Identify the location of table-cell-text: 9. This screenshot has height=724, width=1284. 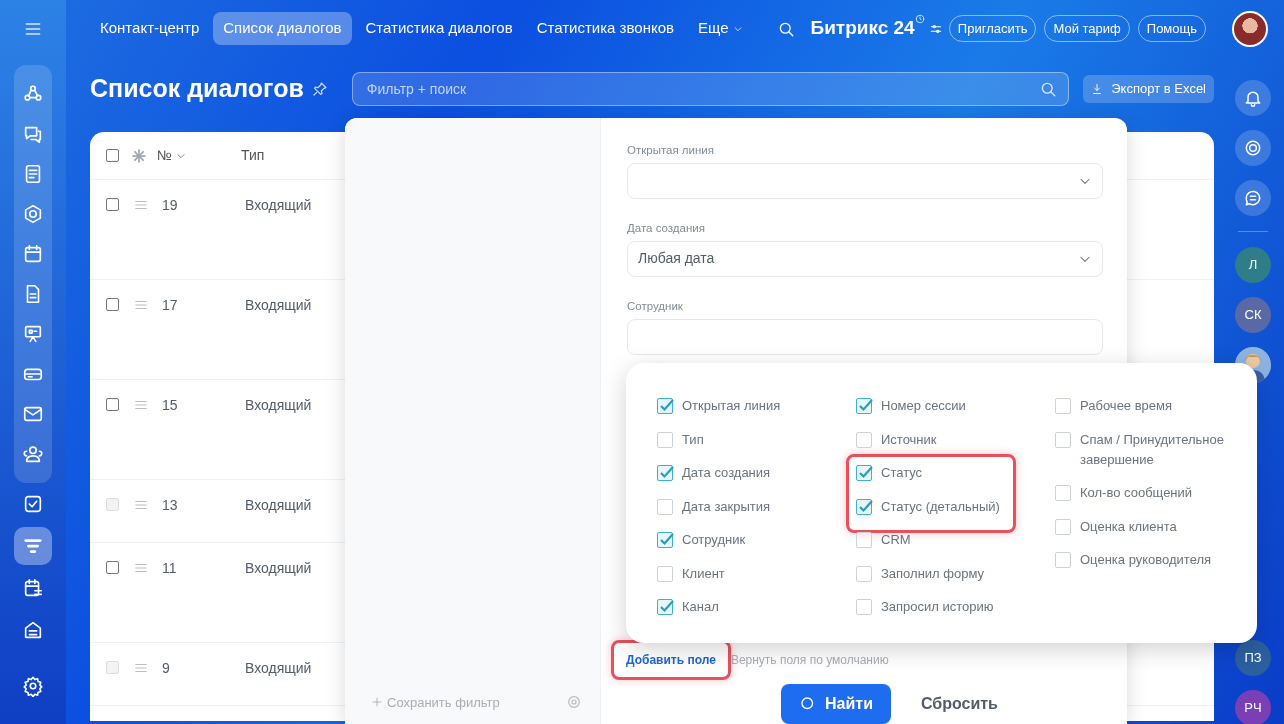
(166, 668).